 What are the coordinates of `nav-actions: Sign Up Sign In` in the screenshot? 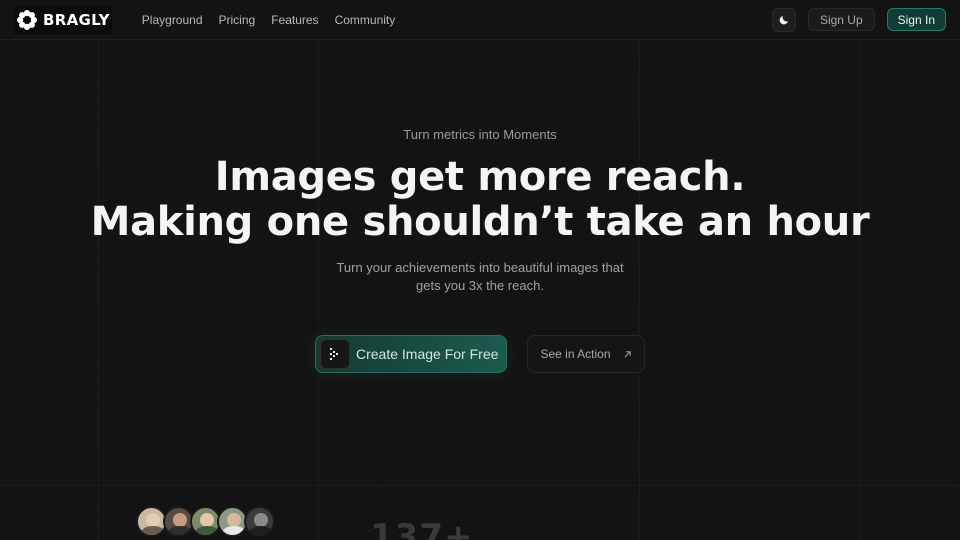 It's located at (858, 19).